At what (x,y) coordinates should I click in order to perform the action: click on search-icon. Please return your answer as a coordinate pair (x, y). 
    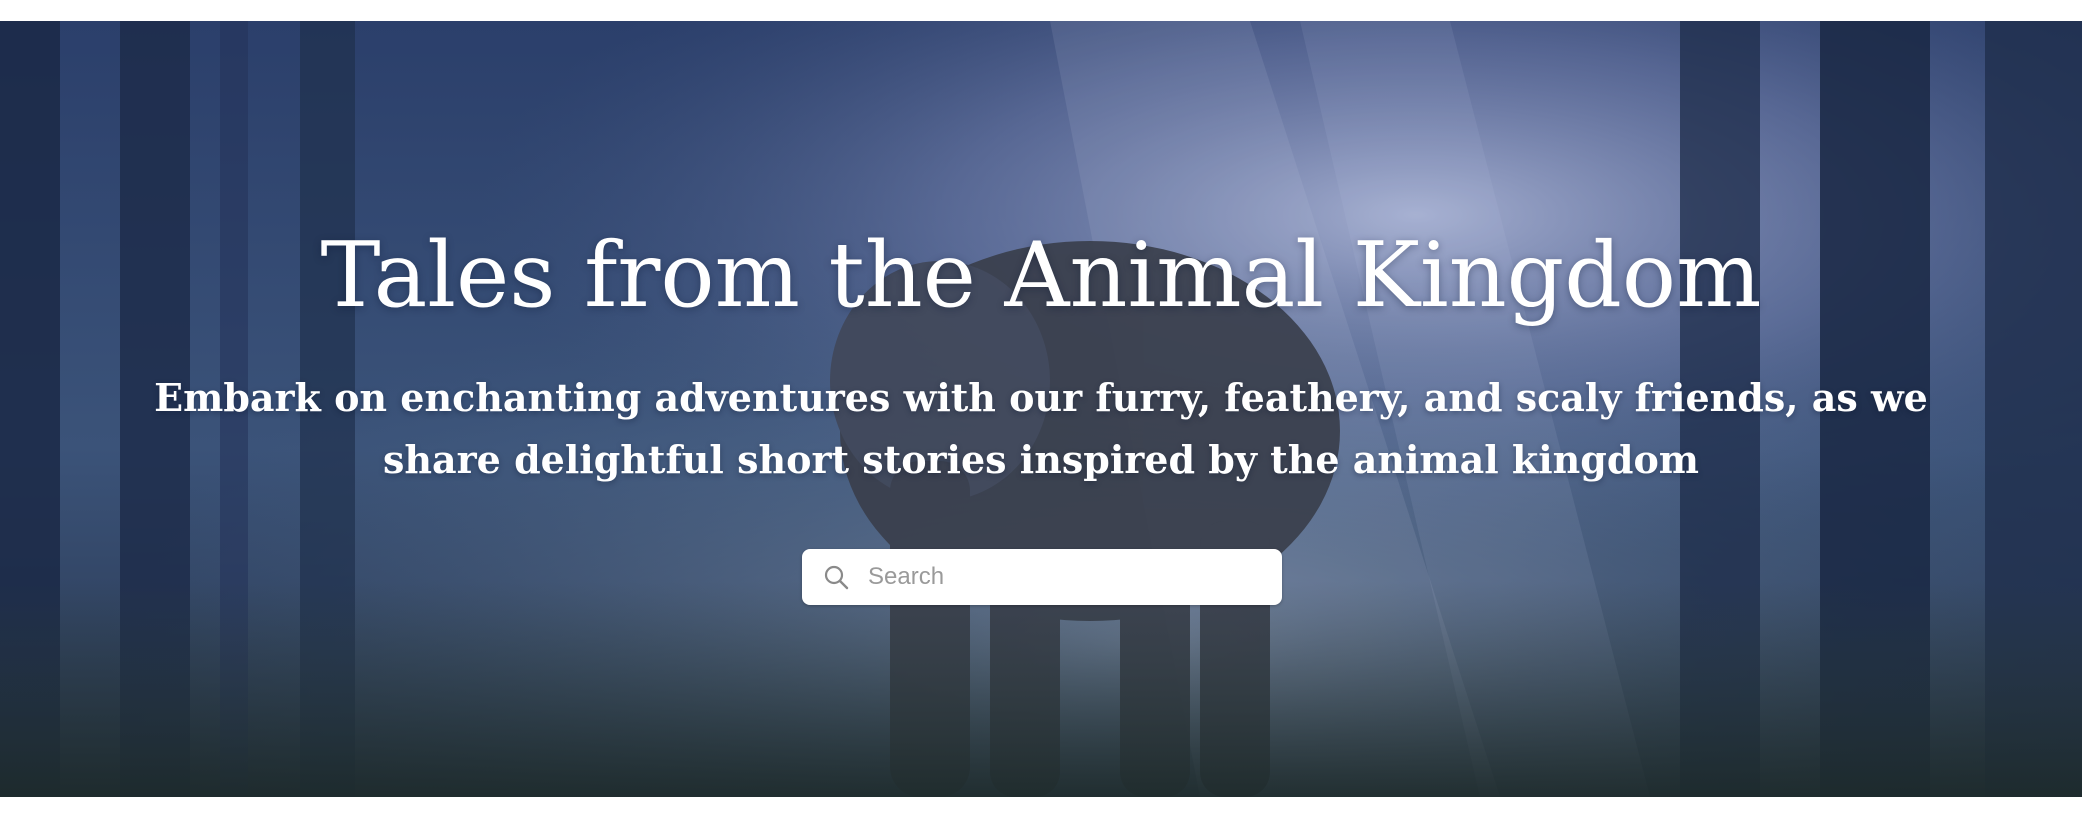
    Looking at the image, I should click on (836, 577).